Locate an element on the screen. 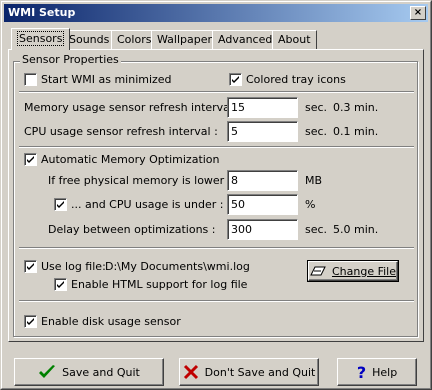 Image resolution: width=432 pixels, height=390 pixels. red-x-icon is located at coordinates (191, 372).